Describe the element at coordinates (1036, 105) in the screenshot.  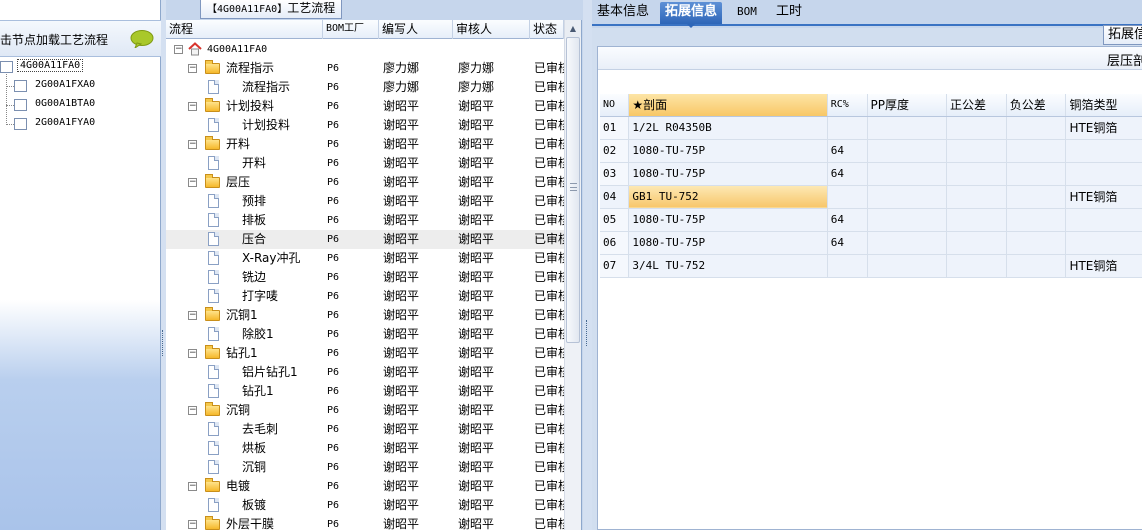
I see `column-header-negative-tolerance: 负公差` at that location.